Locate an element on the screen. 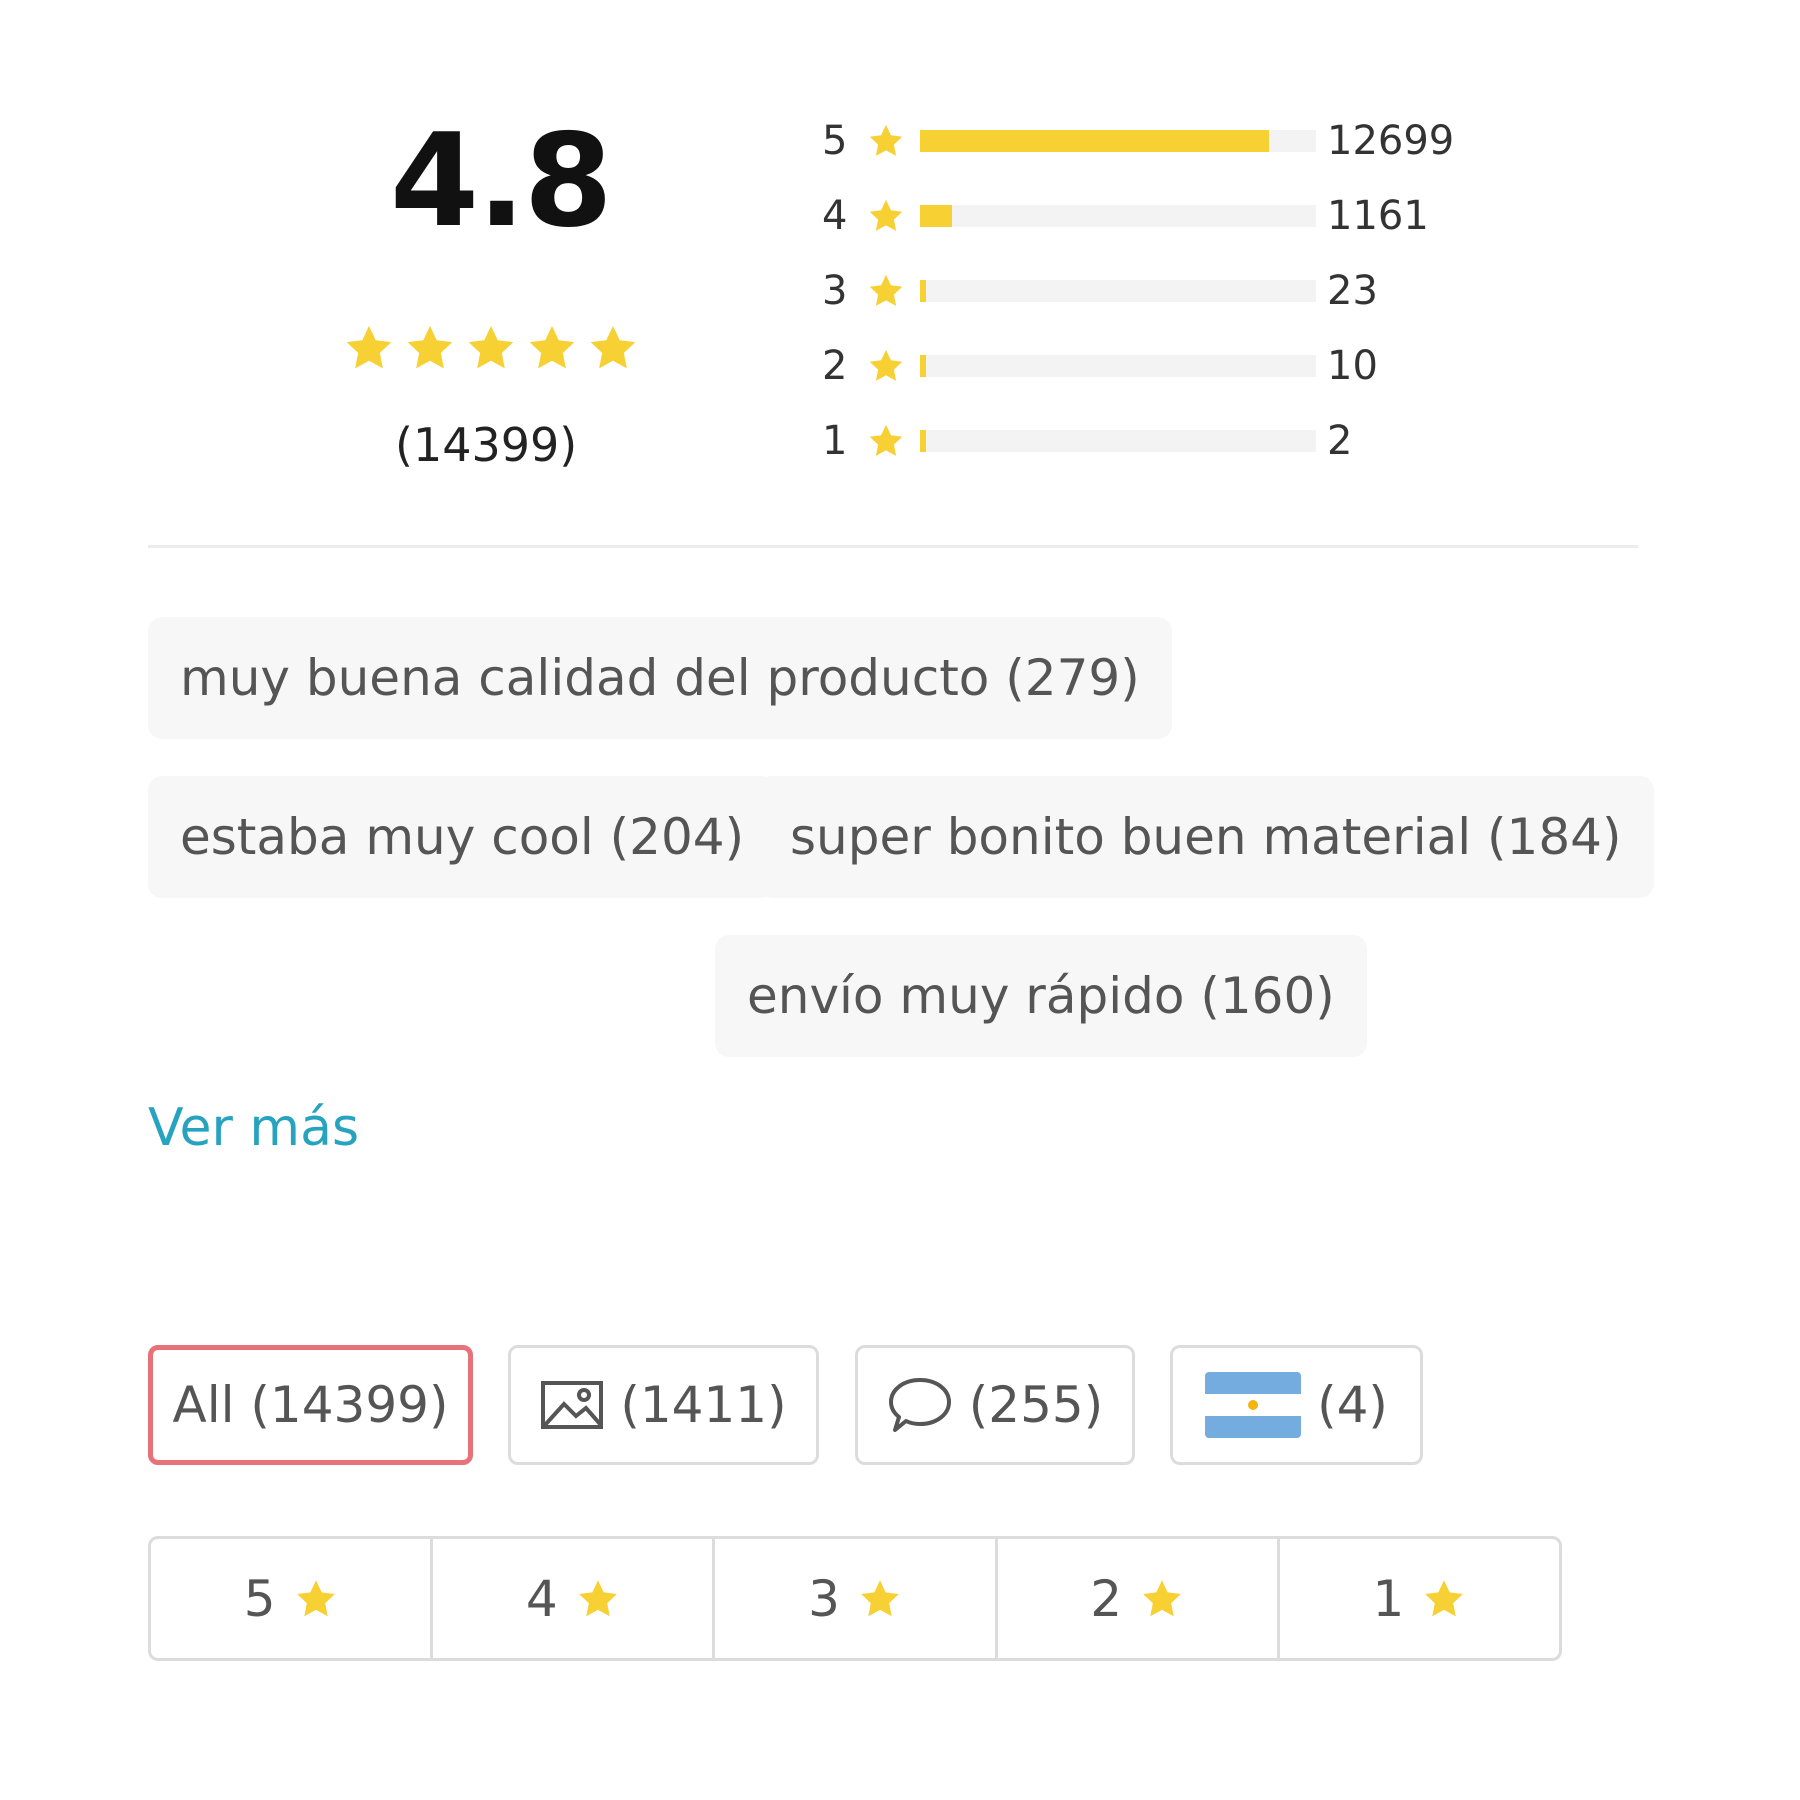 This screenshot has width=1800, height=1800. total-reviews: (14399) is located at coordinates (486, 445).